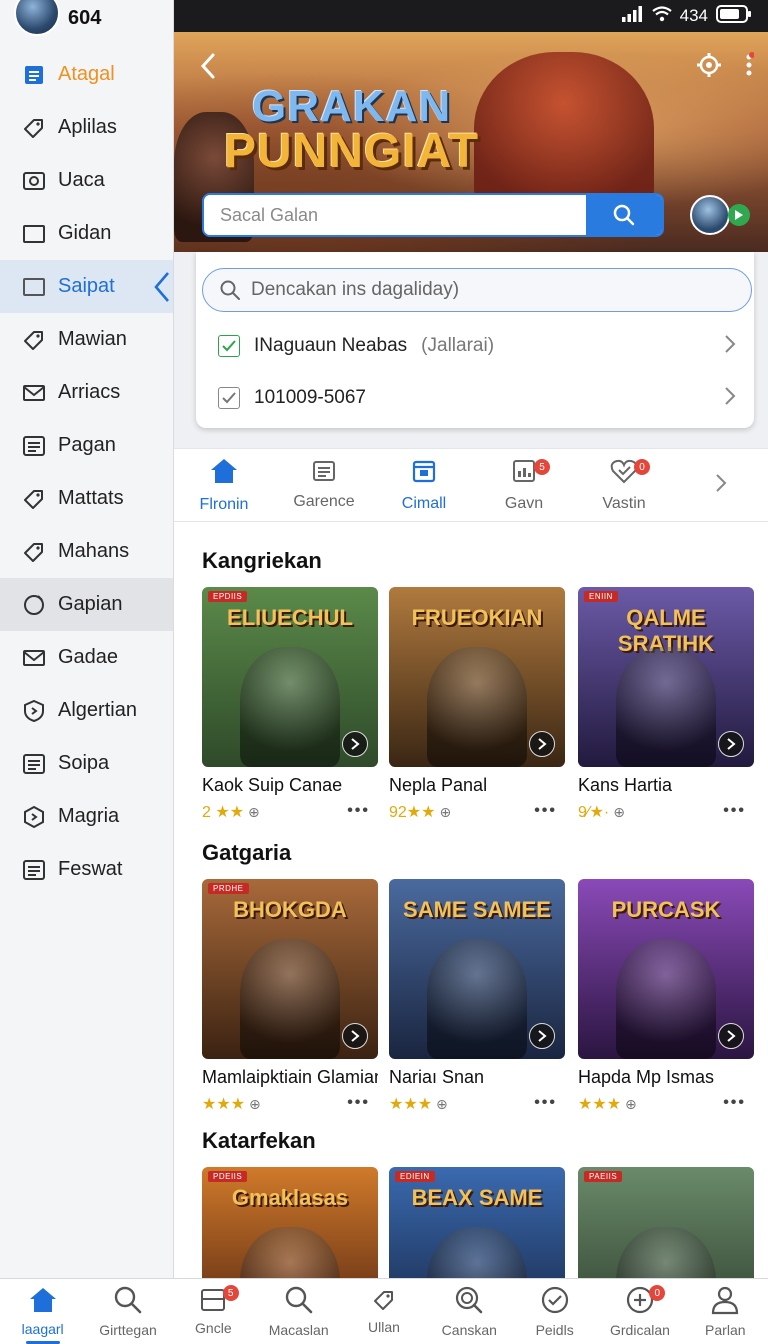  I want to click on nav-ullan: Ullan, so click(383, 1311).